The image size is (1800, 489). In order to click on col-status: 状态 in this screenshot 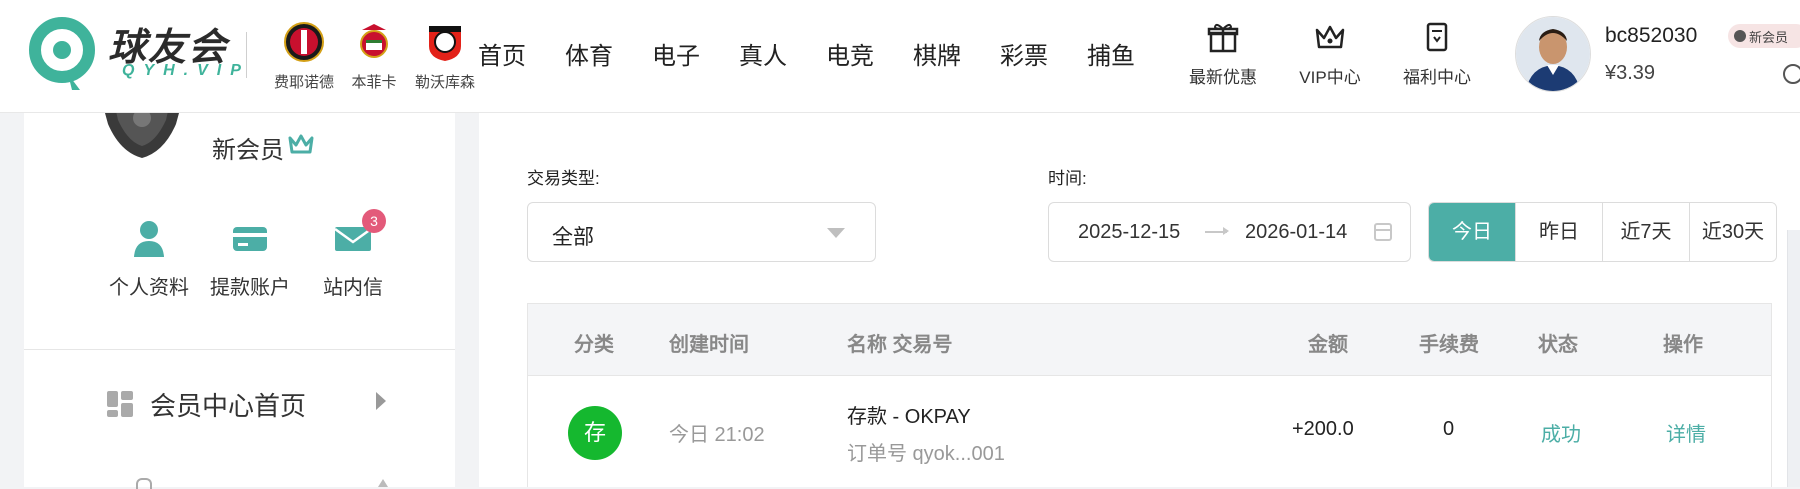, I will do `click(1558, 345)`.